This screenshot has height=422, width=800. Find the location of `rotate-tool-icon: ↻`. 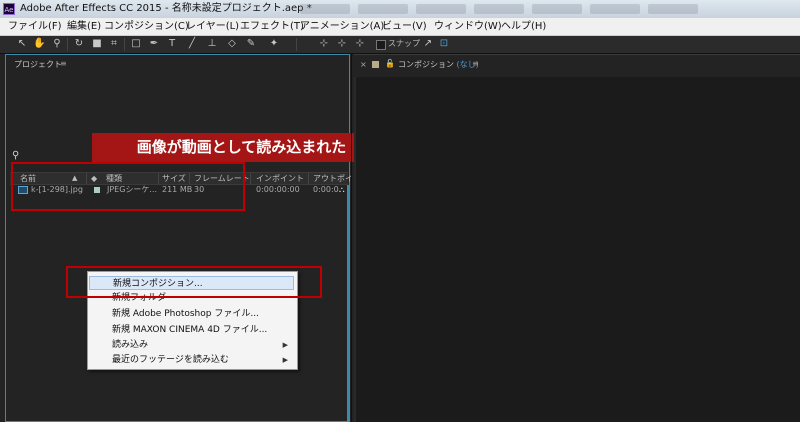

rotate-tool-icon: ↻ is located at coordinates (79, 44).